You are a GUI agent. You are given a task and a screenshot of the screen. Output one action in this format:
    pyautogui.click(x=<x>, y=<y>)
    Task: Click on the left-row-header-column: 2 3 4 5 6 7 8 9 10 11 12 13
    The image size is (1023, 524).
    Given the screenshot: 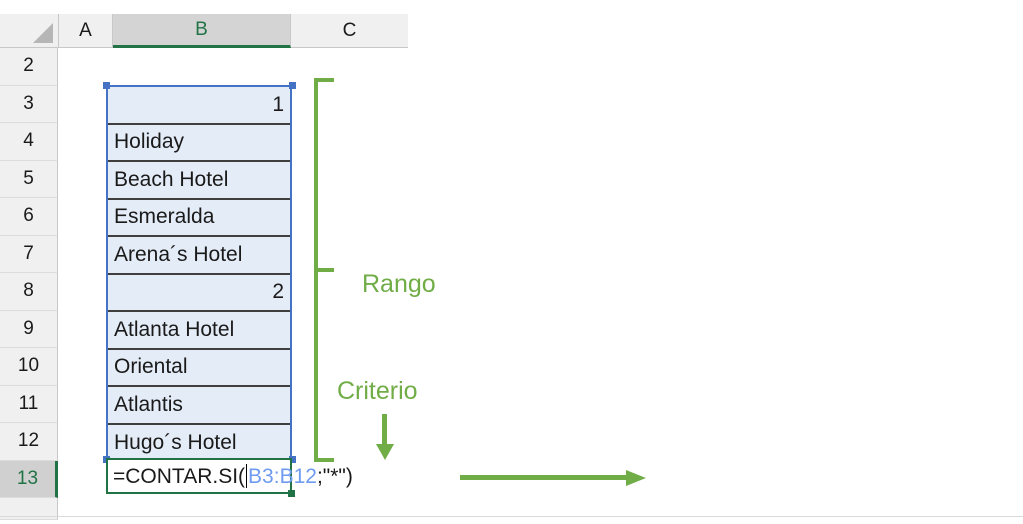 What is the action you would take?
    pyautogui.click(x=29, y=284)
    